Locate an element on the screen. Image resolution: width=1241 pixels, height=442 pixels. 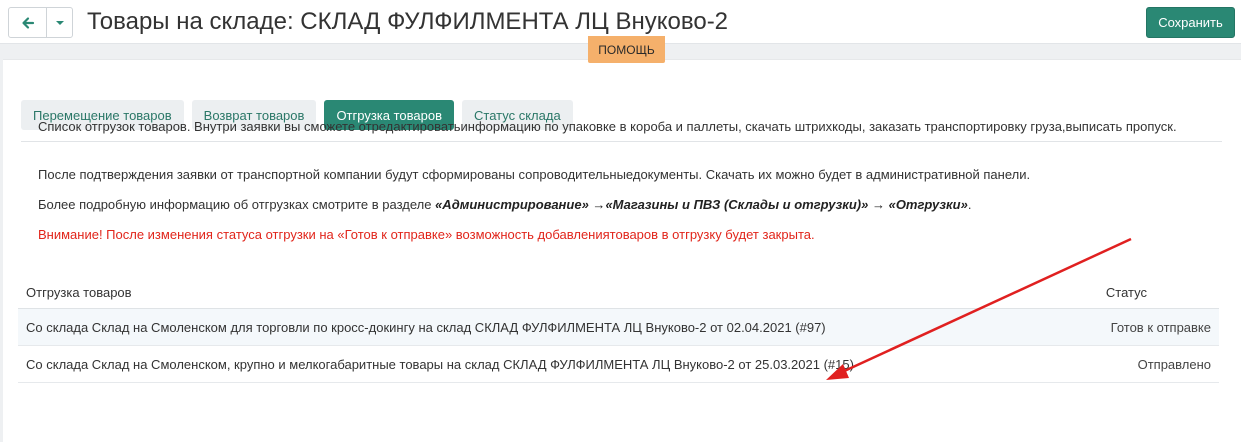
back-button is located at coordinates (28, 22).